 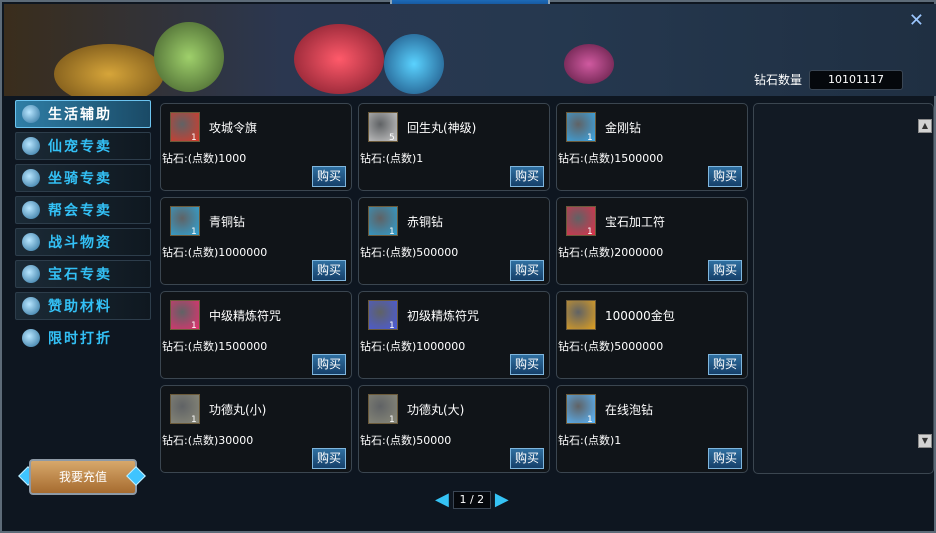 I want to click on sidebar-item: 坐骑专卖, so click(x=83, y=178).